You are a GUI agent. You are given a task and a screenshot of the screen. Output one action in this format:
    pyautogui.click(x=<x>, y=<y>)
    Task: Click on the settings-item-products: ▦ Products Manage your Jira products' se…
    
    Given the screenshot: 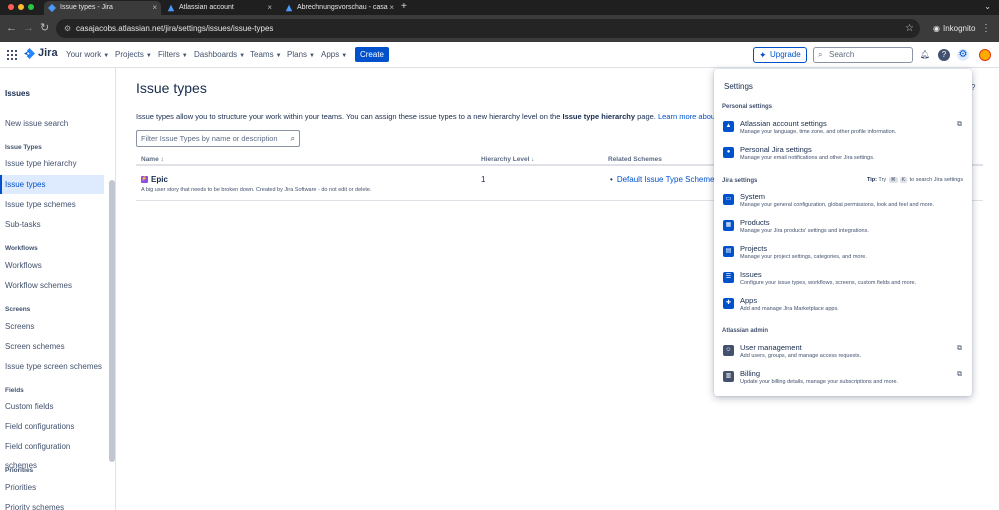 What is the action you would take?
    pyautogui.click(x=844, y=228)
    